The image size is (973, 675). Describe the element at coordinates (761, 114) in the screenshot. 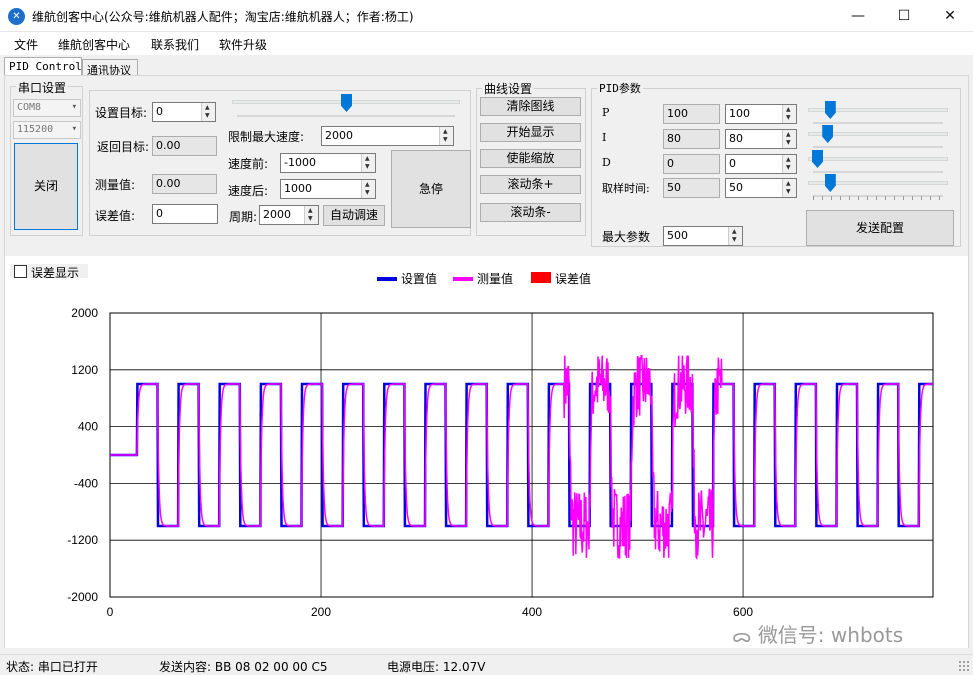

I see `pid-value-input: 100 ▲ ▼` at that location.